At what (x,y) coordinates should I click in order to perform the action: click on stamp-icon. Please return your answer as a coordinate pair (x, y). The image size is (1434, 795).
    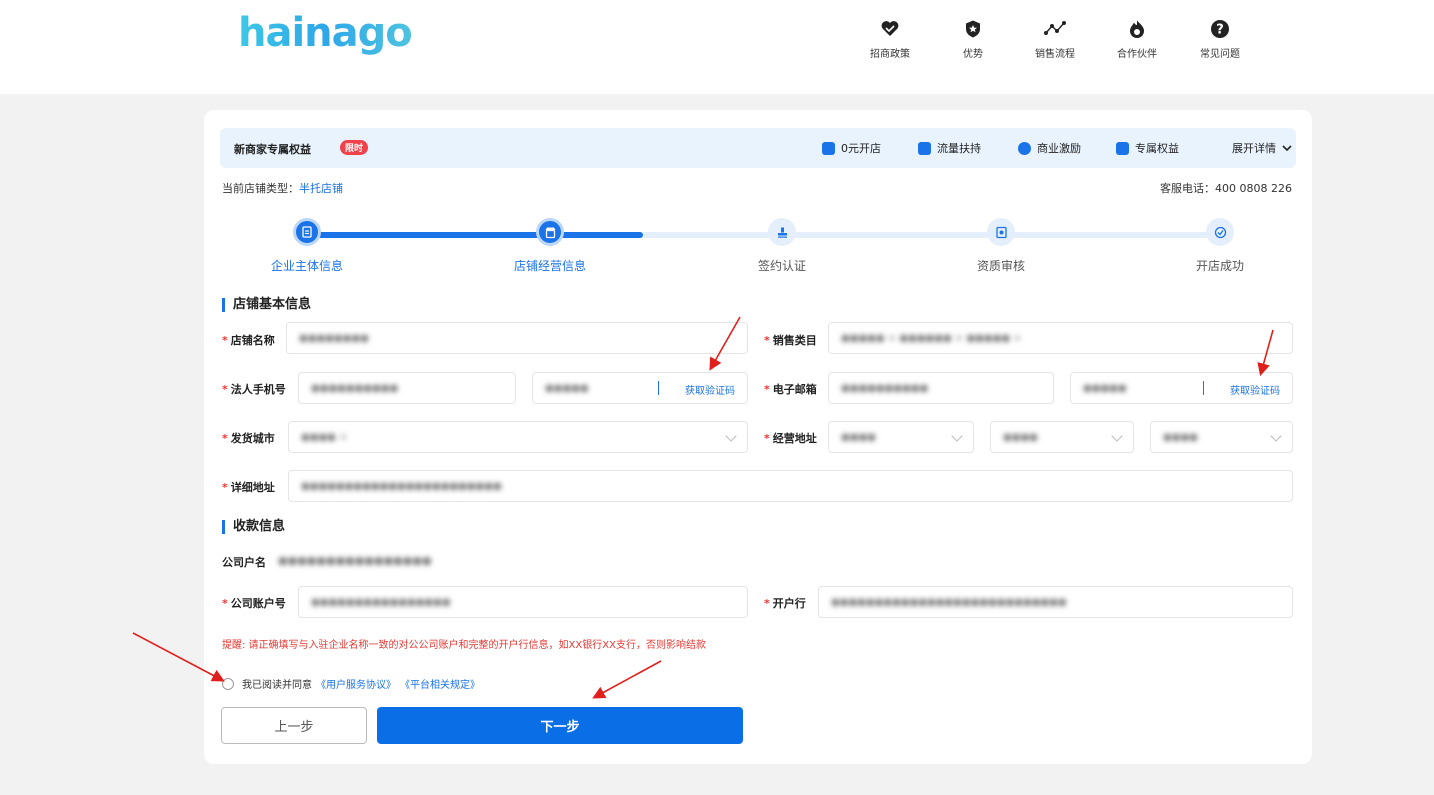
    Looking at the image, I should click on (782, 232).